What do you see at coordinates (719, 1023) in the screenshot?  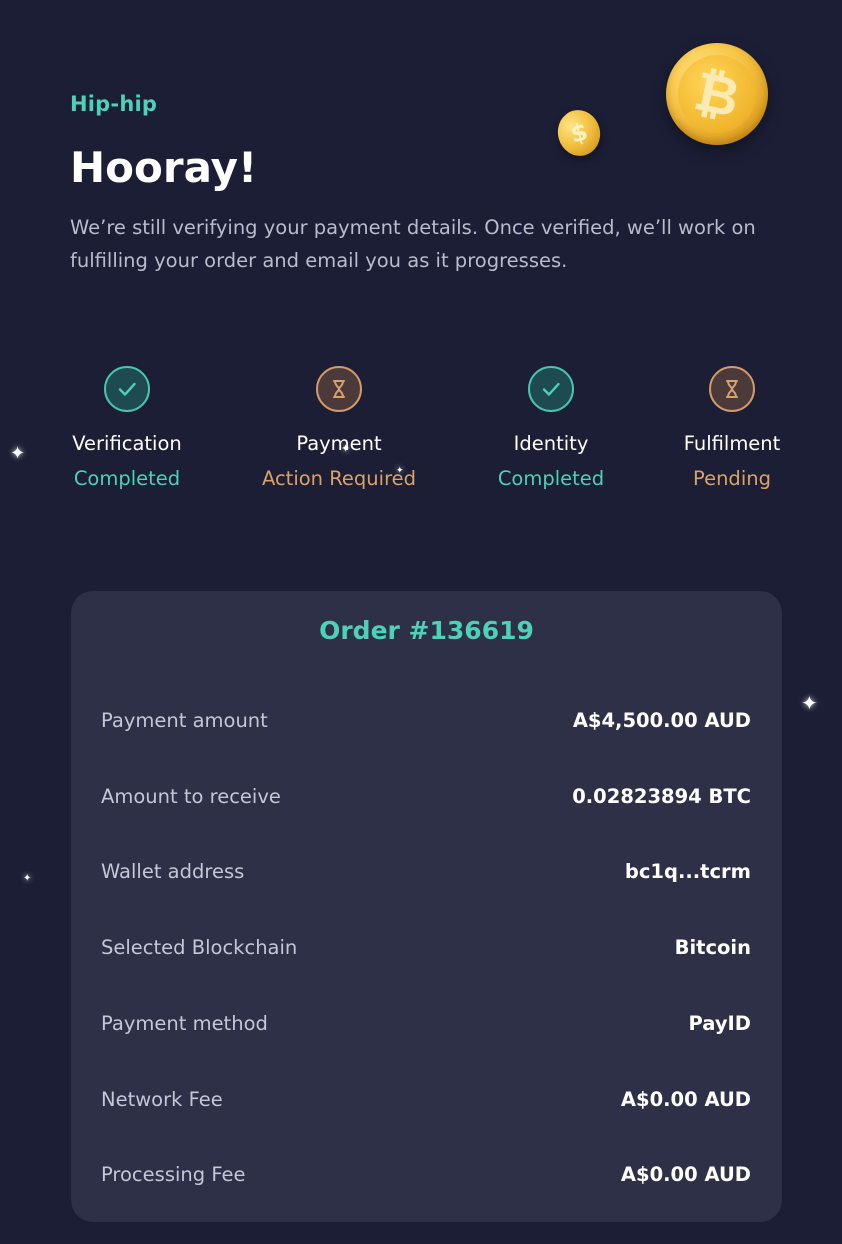 I see `row-value: PayID` at bounding box center [719, 1023].